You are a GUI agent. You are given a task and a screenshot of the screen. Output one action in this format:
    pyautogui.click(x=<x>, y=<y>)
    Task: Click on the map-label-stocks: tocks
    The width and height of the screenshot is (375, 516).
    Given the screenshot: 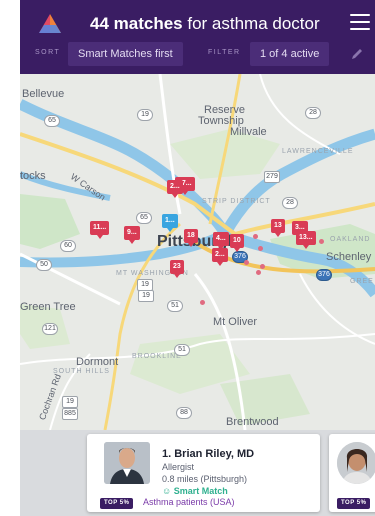 What is the action you would take?
    pyautogui.click(x=33, y=176)
    